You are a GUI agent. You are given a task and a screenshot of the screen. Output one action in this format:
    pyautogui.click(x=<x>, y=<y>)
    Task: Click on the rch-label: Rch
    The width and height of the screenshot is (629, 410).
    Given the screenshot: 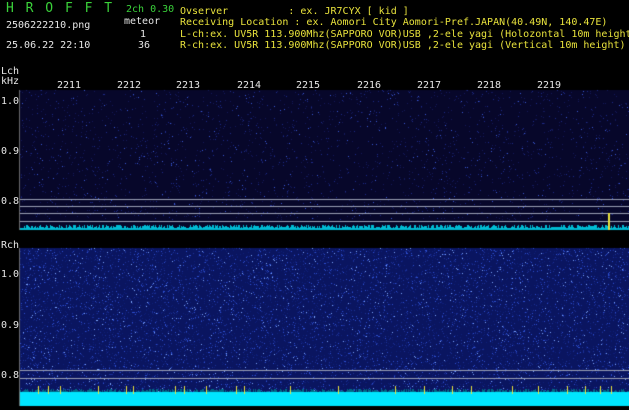 What is the action you would take?
    pyautogui.click(x=10, y=245)
    